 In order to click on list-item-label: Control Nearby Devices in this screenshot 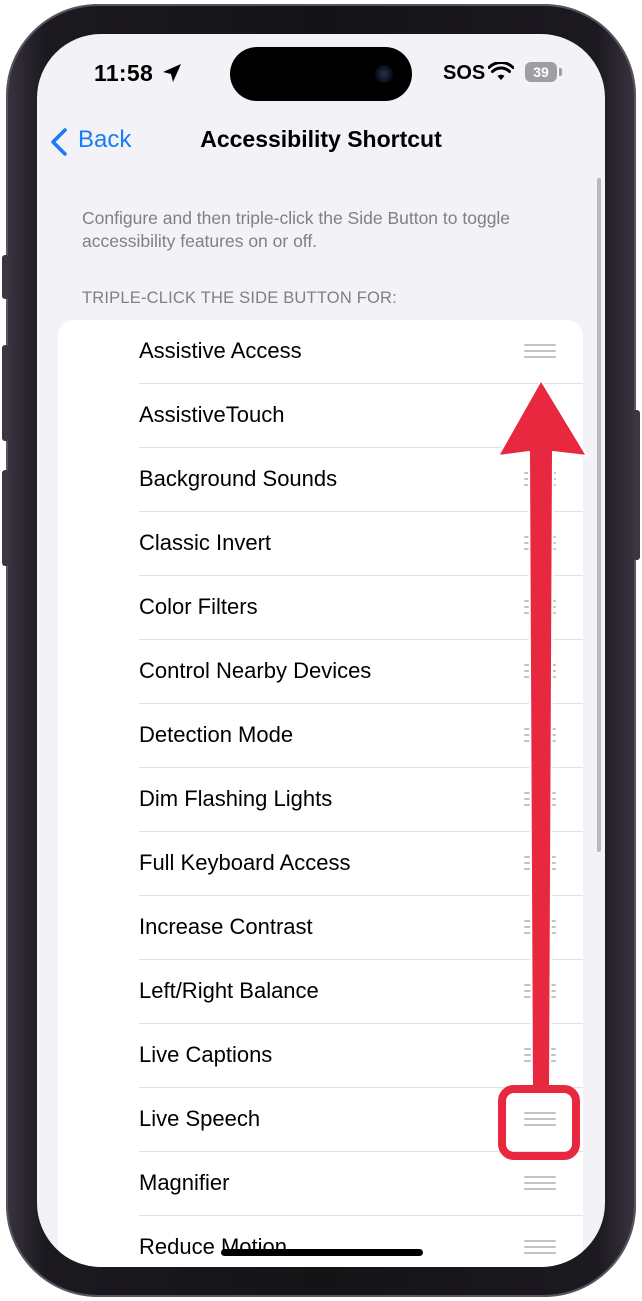, I will do `click(255, 670)`.